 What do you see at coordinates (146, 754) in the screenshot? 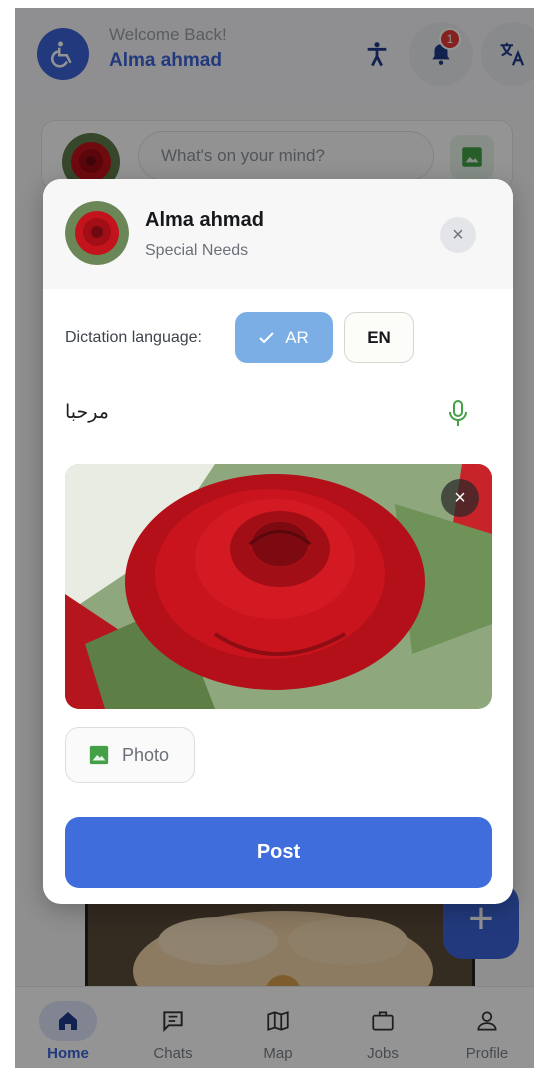
I see `add-photo-label: Photo` at bounding box center [146, 754].